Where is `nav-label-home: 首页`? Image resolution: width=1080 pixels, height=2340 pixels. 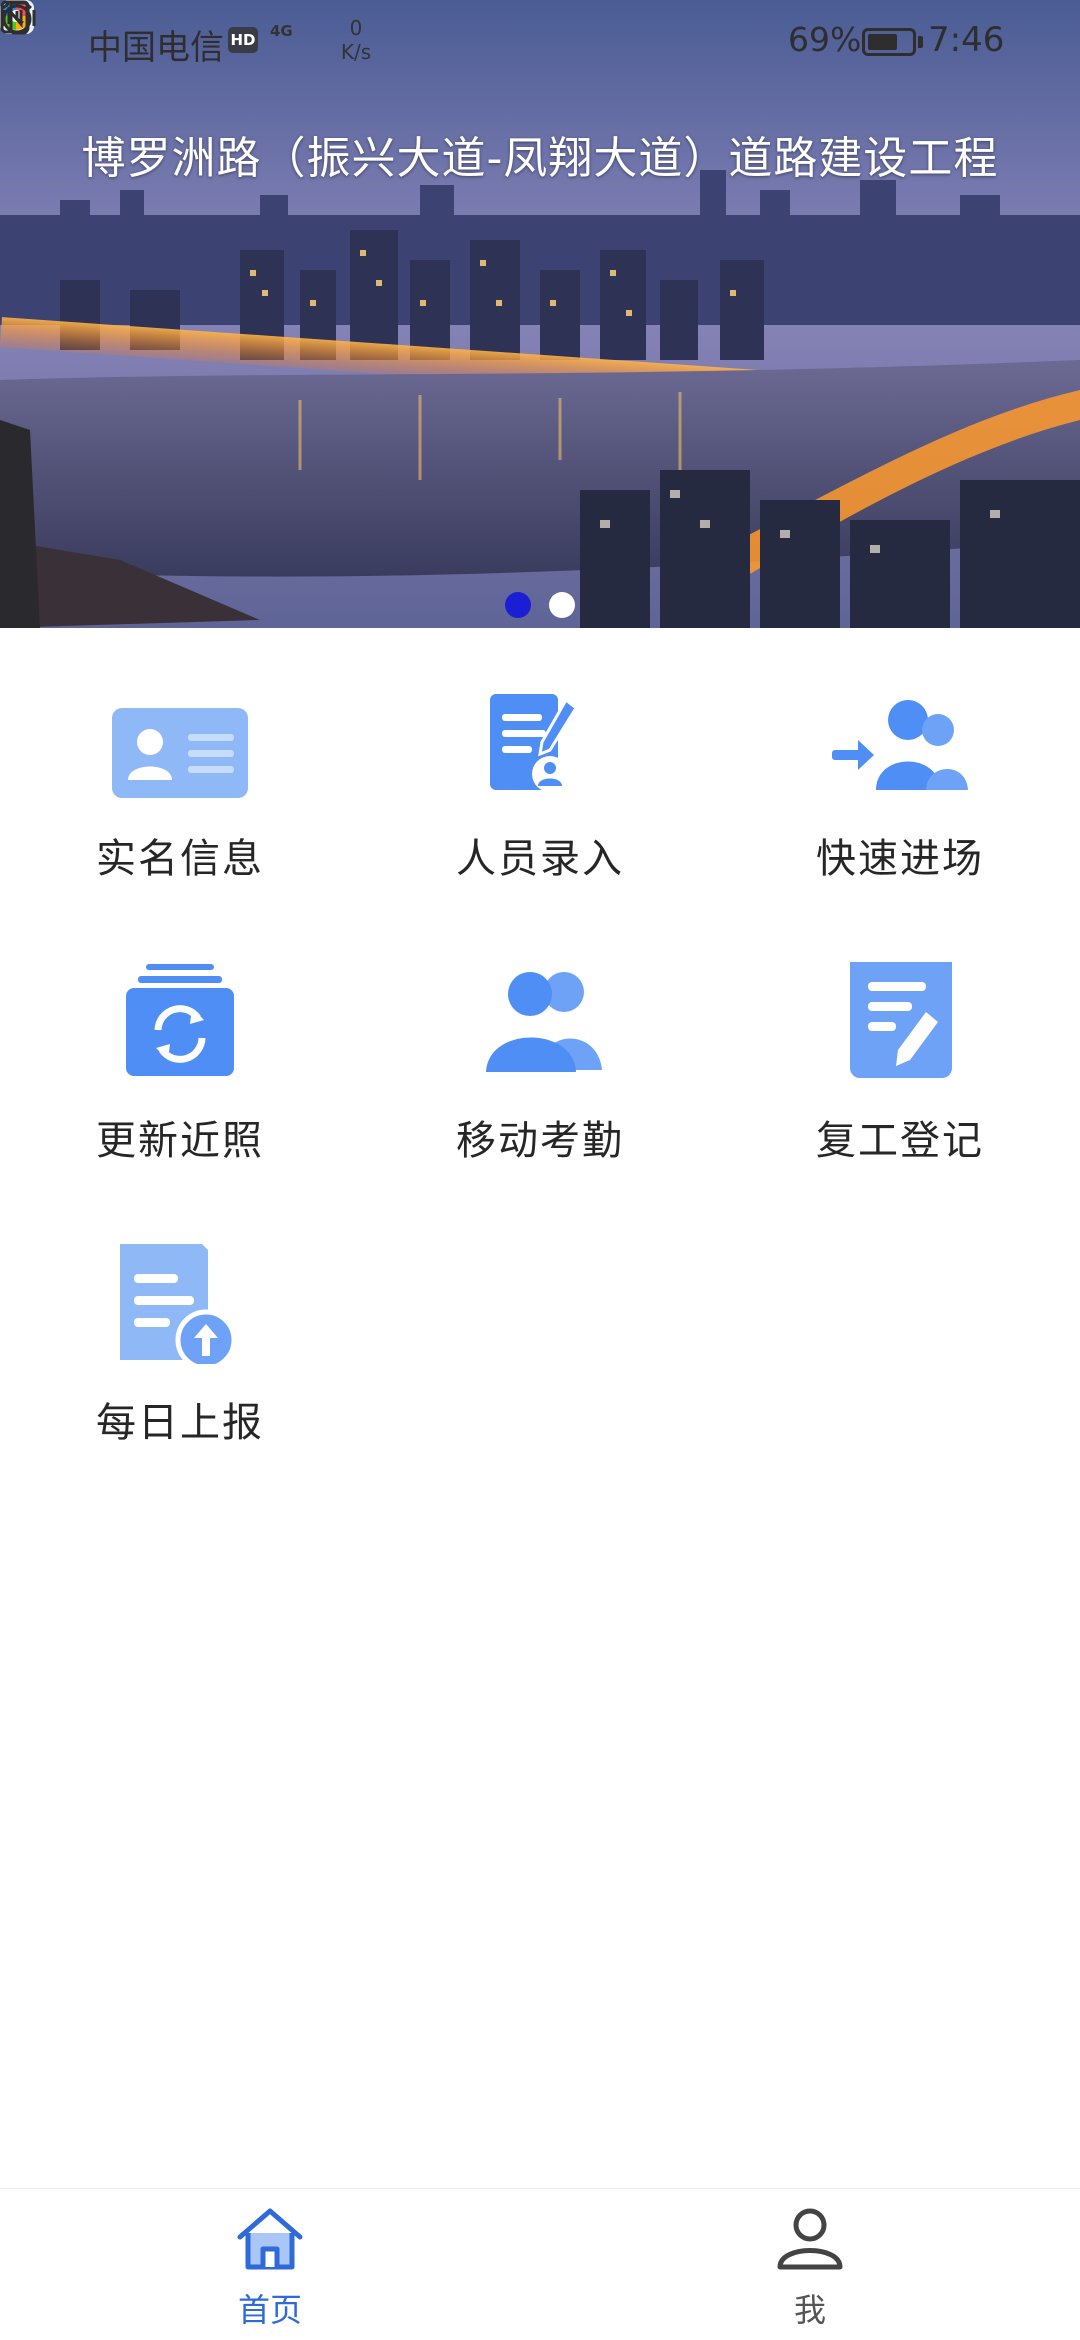
nav-label-home: 首页 is located at coordinates (269, 2310).